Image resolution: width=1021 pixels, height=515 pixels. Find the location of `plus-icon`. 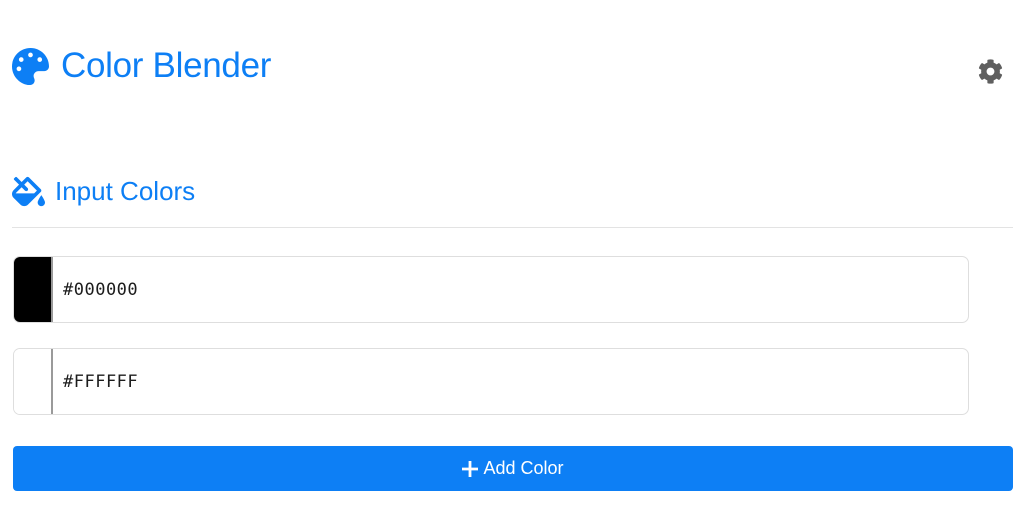

plus-icon is located at coordinates (470, 468).